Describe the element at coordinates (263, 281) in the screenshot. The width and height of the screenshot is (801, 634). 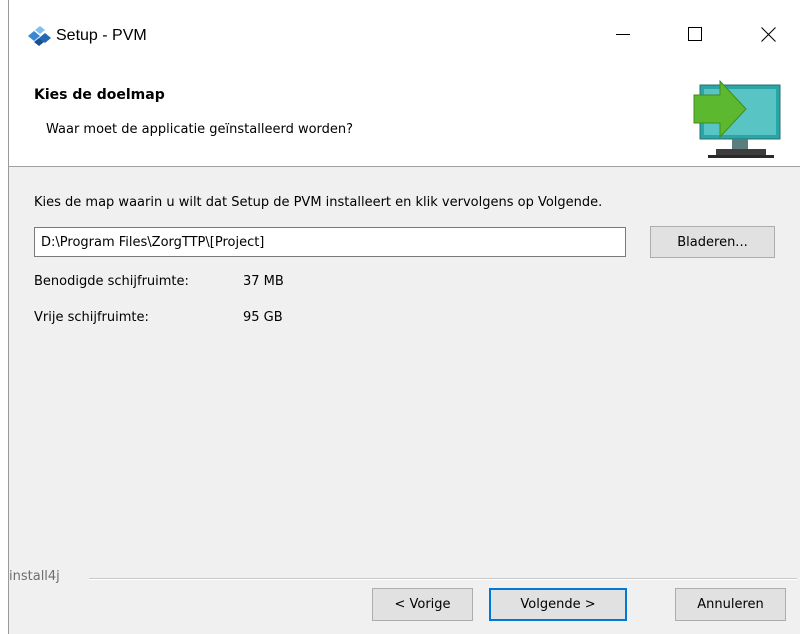
I see `required-space-value: 37 MB` at that location.